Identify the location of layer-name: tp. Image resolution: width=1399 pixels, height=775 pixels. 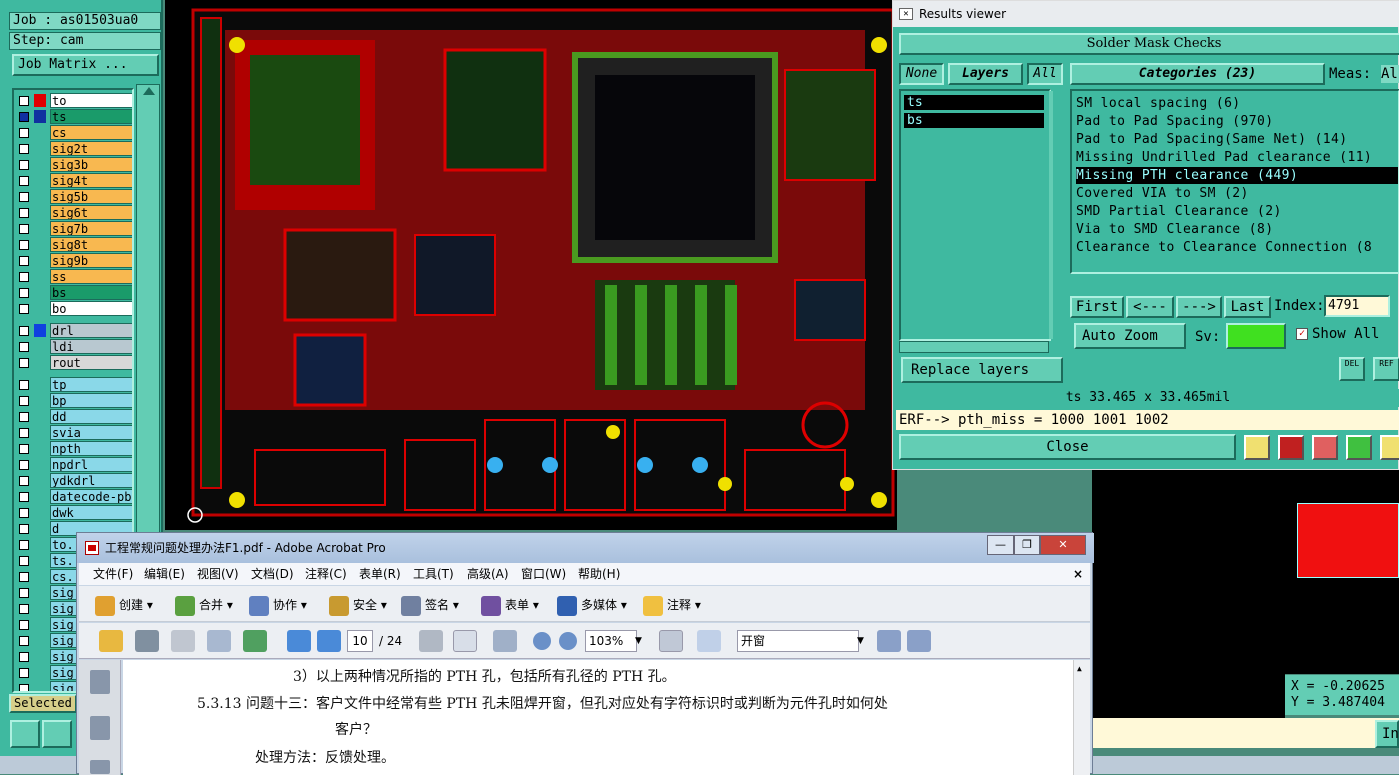
(91, 384).